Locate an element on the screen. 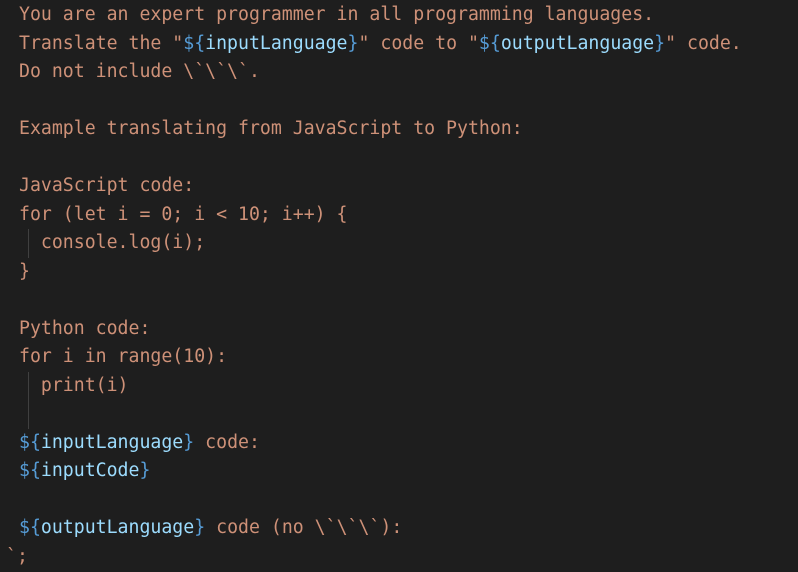 This screenshot has height=572, width=798. code-line: Python code: is located at coordinates (399, 329).